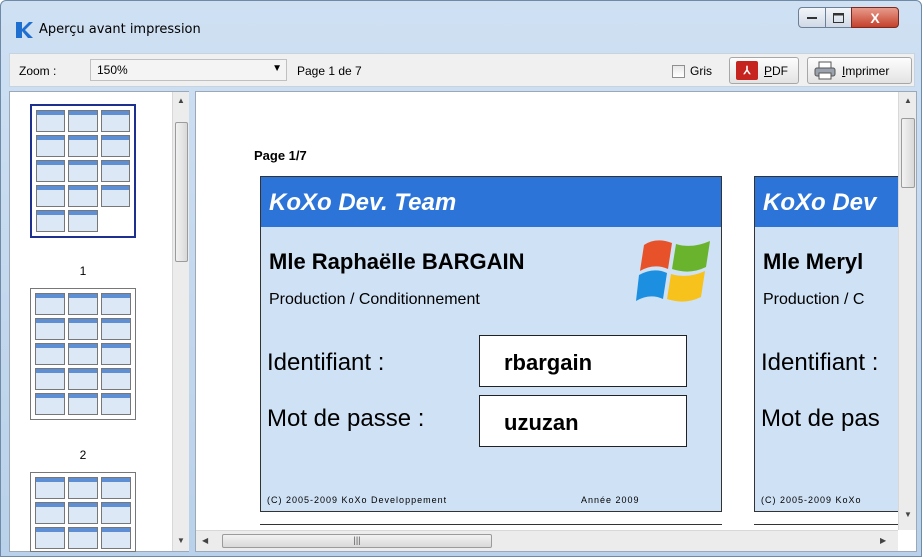 Image resolution: width=922 pixels, height=557 pixels. I want to click on close-button: X, so click(875, 17).